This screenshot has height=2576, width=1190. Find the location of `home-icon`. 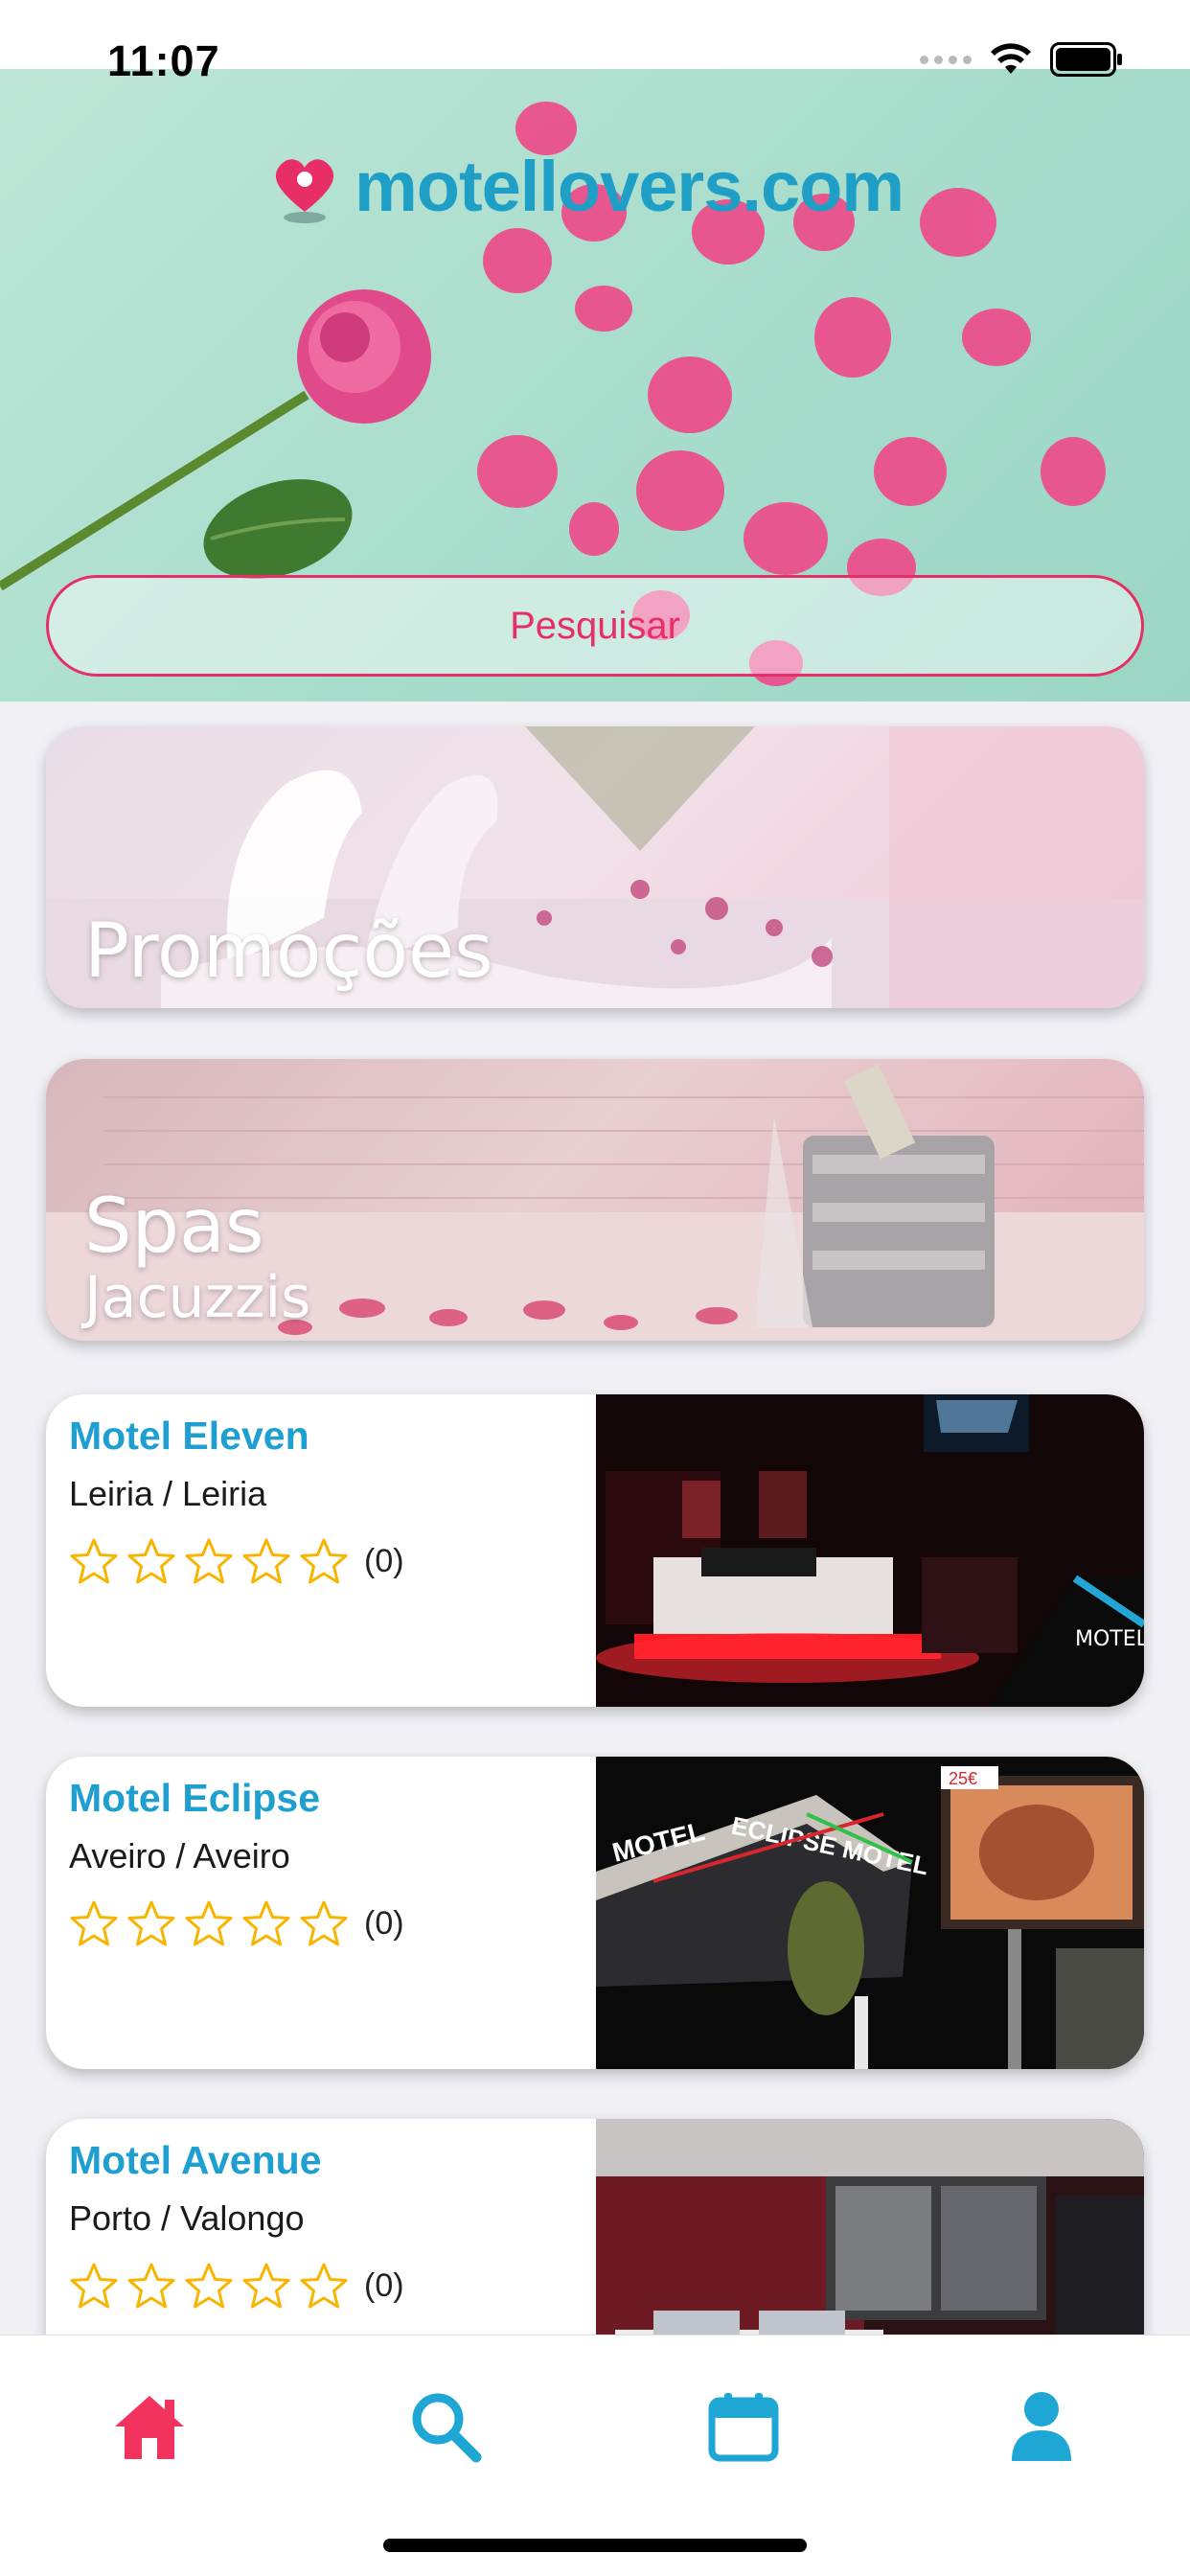

home-icon is located at coordinates (150, 2427).